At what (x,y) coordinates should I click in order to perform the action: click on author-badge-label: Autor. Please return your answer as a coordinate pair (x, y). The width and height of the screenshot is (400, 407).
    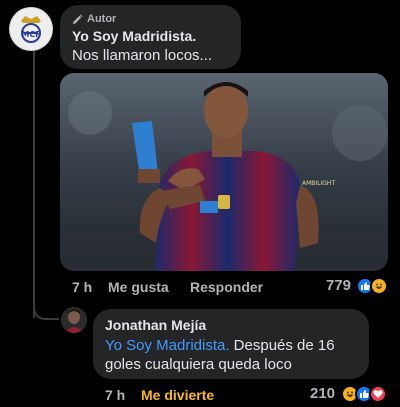
    Looking at the image, I should click on (102, 19).